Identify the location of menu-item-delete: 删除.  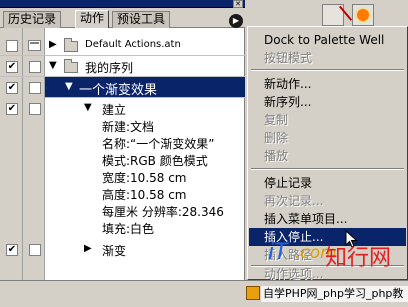
(276, 138).